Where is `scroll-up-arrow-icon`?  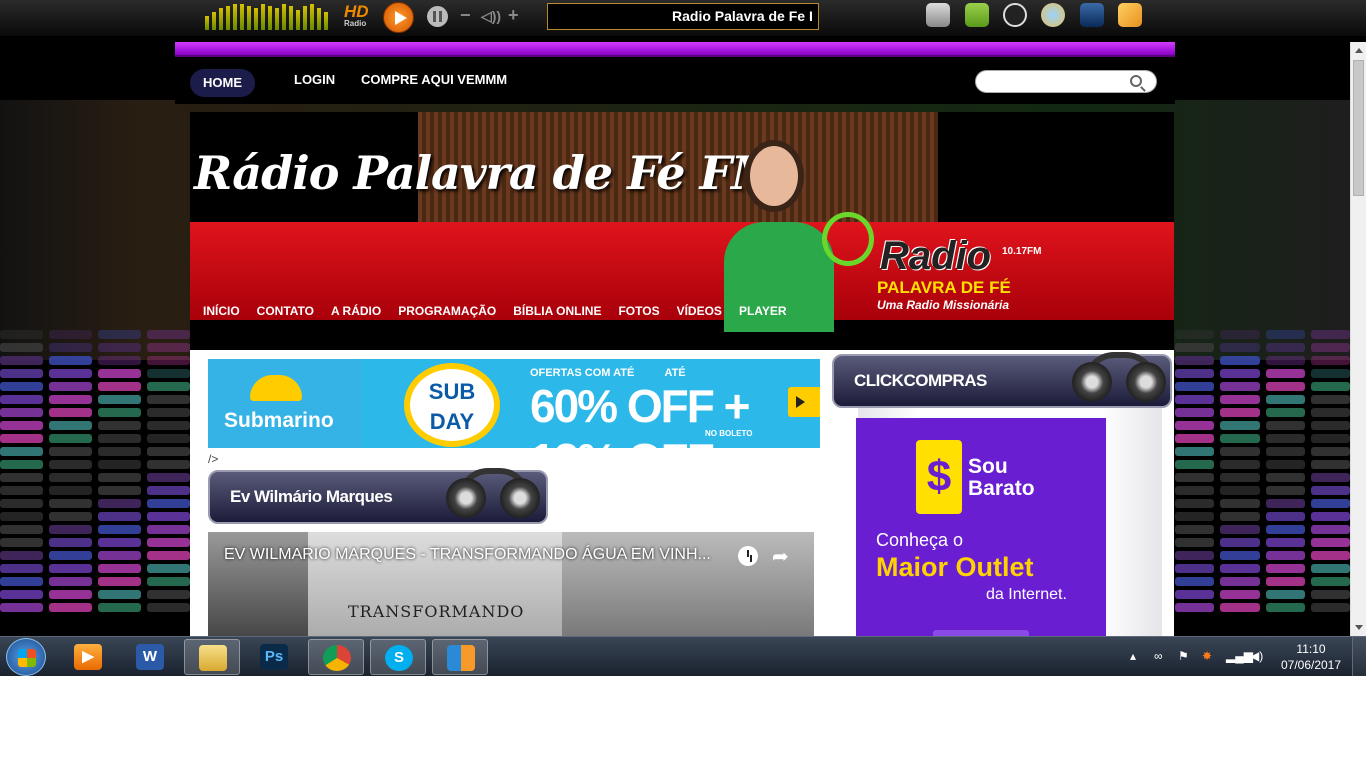
scroll-up-arrow-icon is located at coordinates (1359, 50).